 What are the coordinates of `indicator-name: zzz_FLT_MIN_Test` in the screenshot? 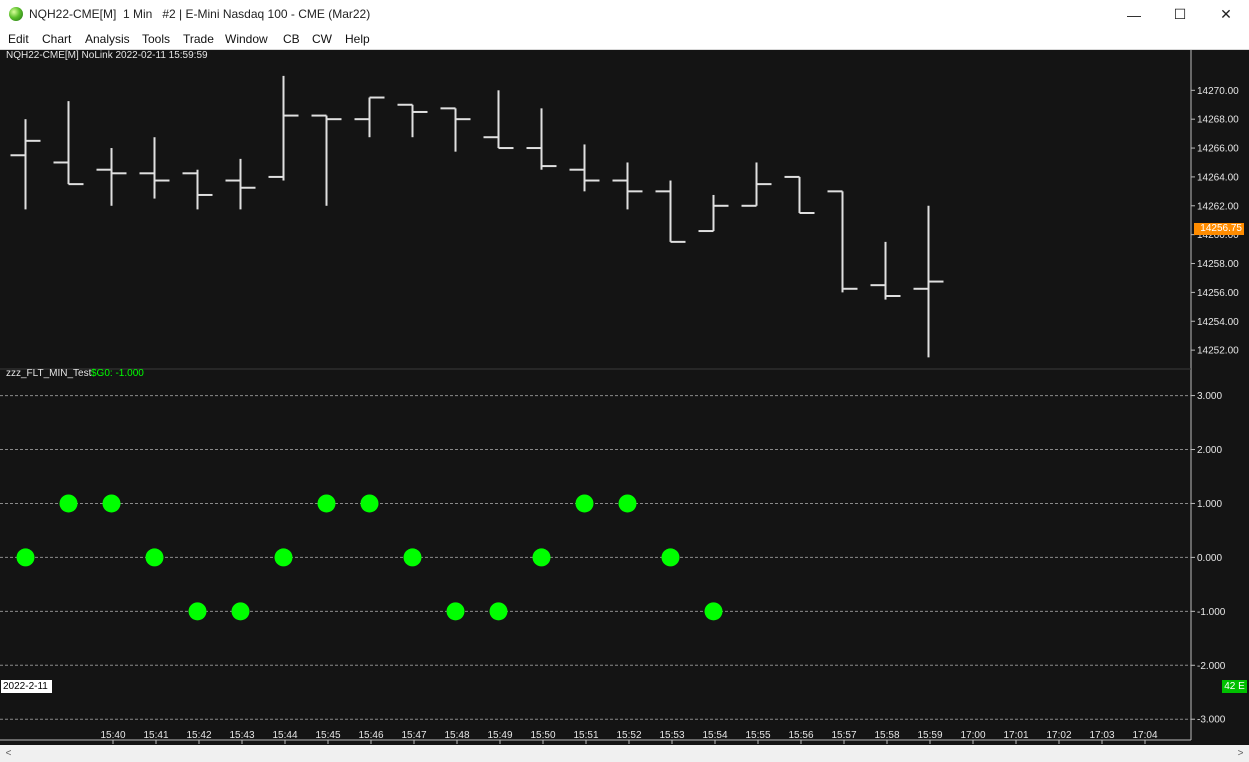 It's located at (49, 373).